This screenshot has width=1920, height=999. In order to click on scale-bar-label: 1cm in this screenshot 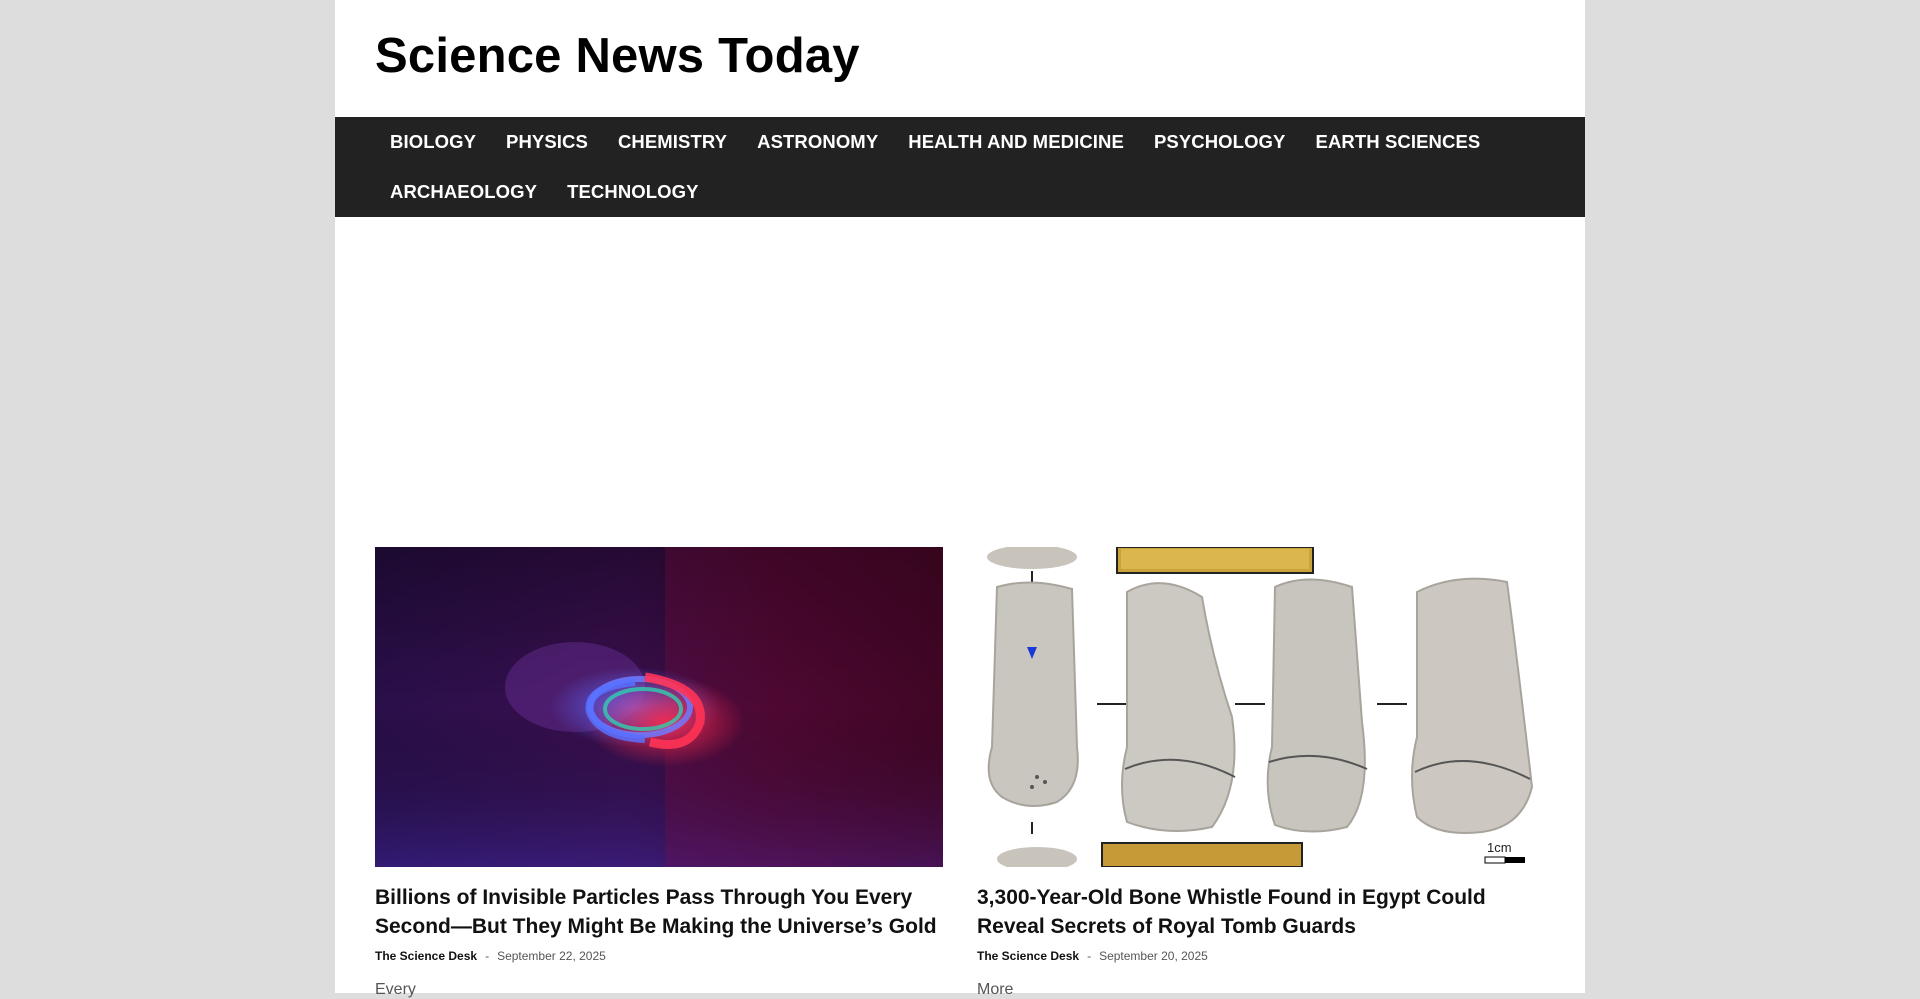, I will do `click(1499, 847)`.